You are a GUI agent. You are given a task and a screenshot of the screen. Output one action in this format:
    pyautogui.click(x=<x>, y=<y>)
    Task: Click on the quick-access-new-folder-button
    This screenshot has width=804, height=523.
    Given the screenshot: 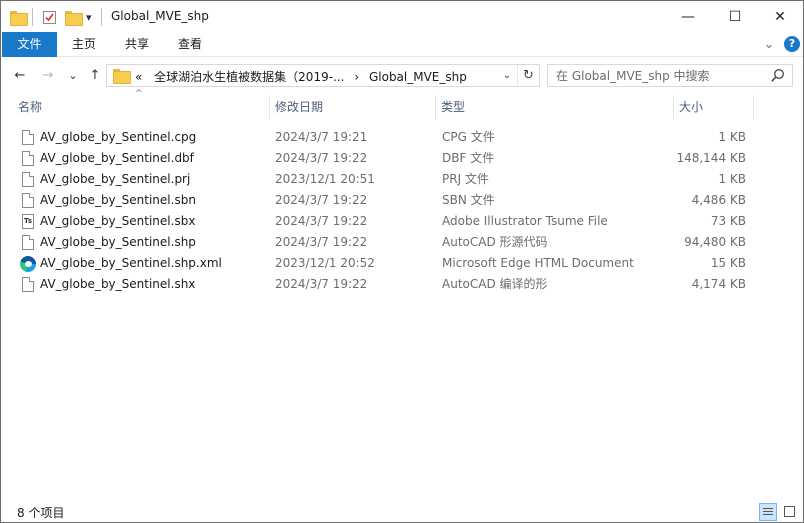 What is the action you would take?
    pyautogui.click(x=74, y=17)
    